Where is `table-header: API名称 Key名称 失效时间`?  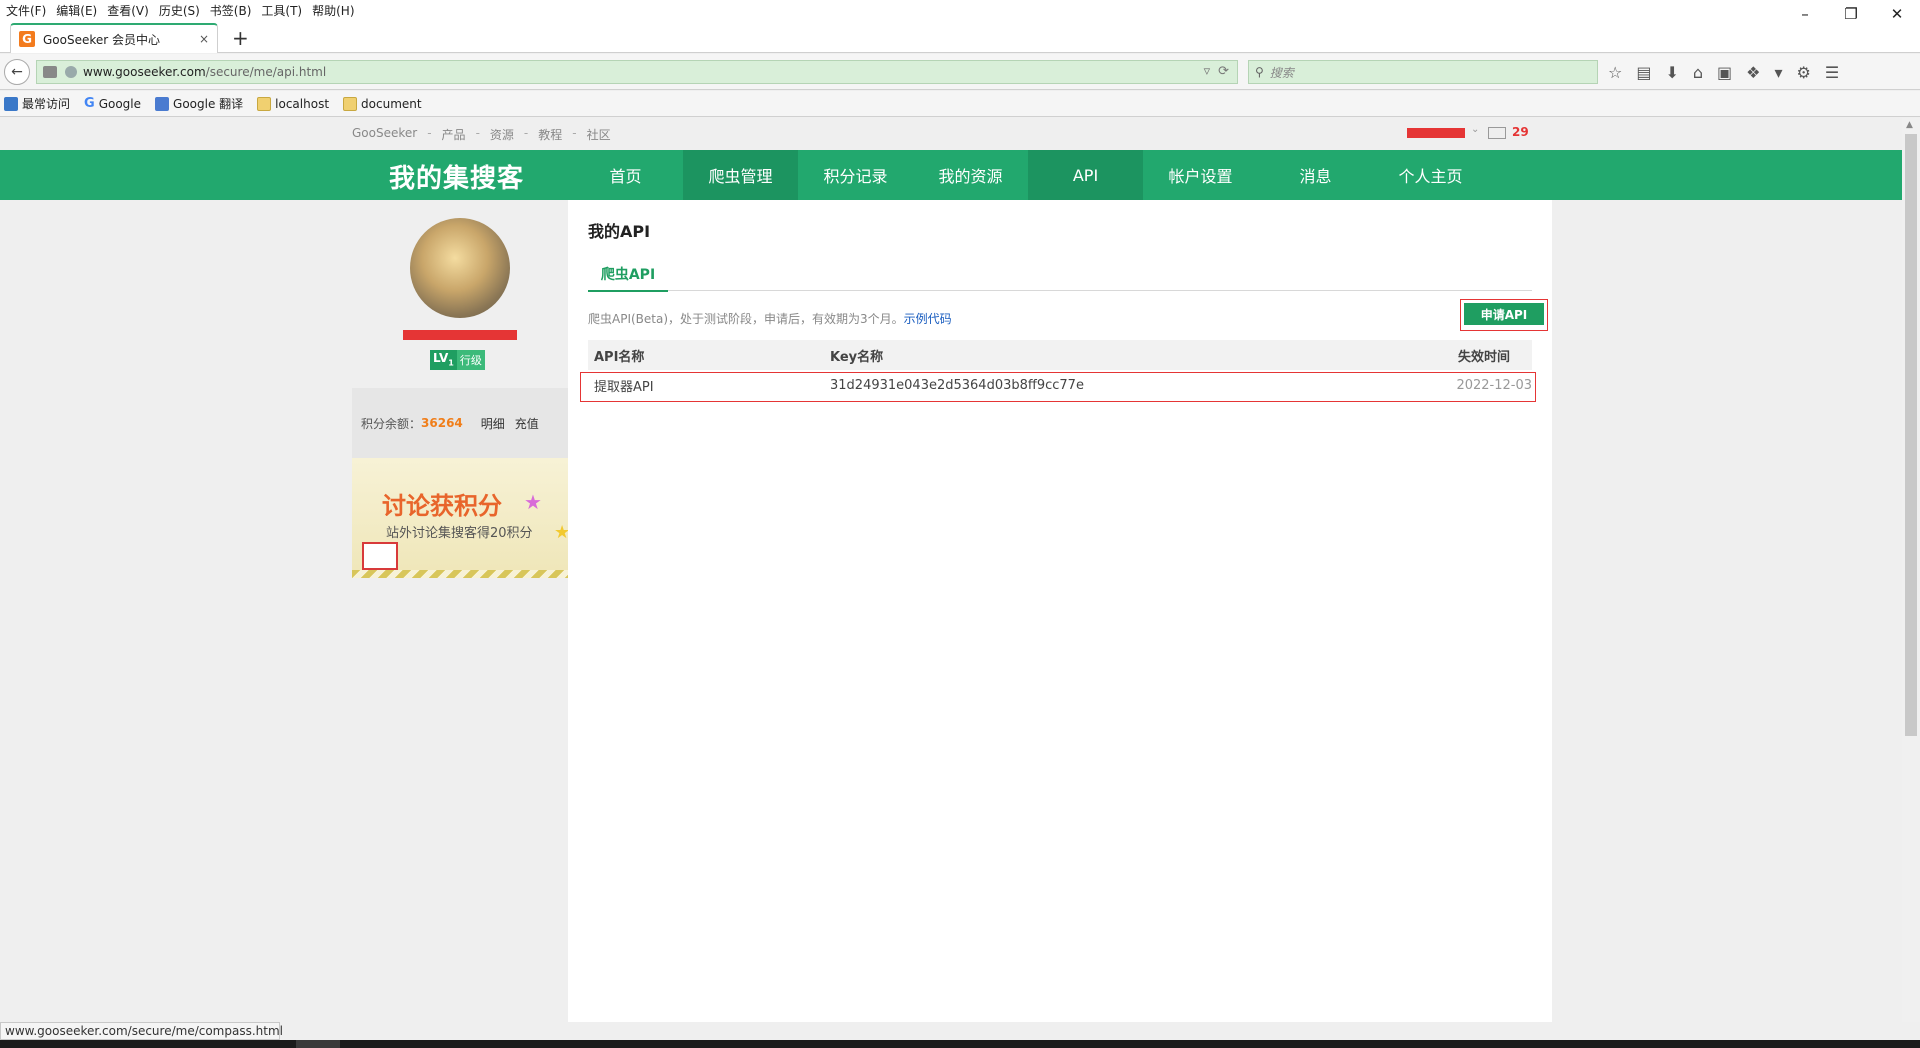 table-header: API名称 Key名称 失效时间 is located at coordinates (1060, 355).